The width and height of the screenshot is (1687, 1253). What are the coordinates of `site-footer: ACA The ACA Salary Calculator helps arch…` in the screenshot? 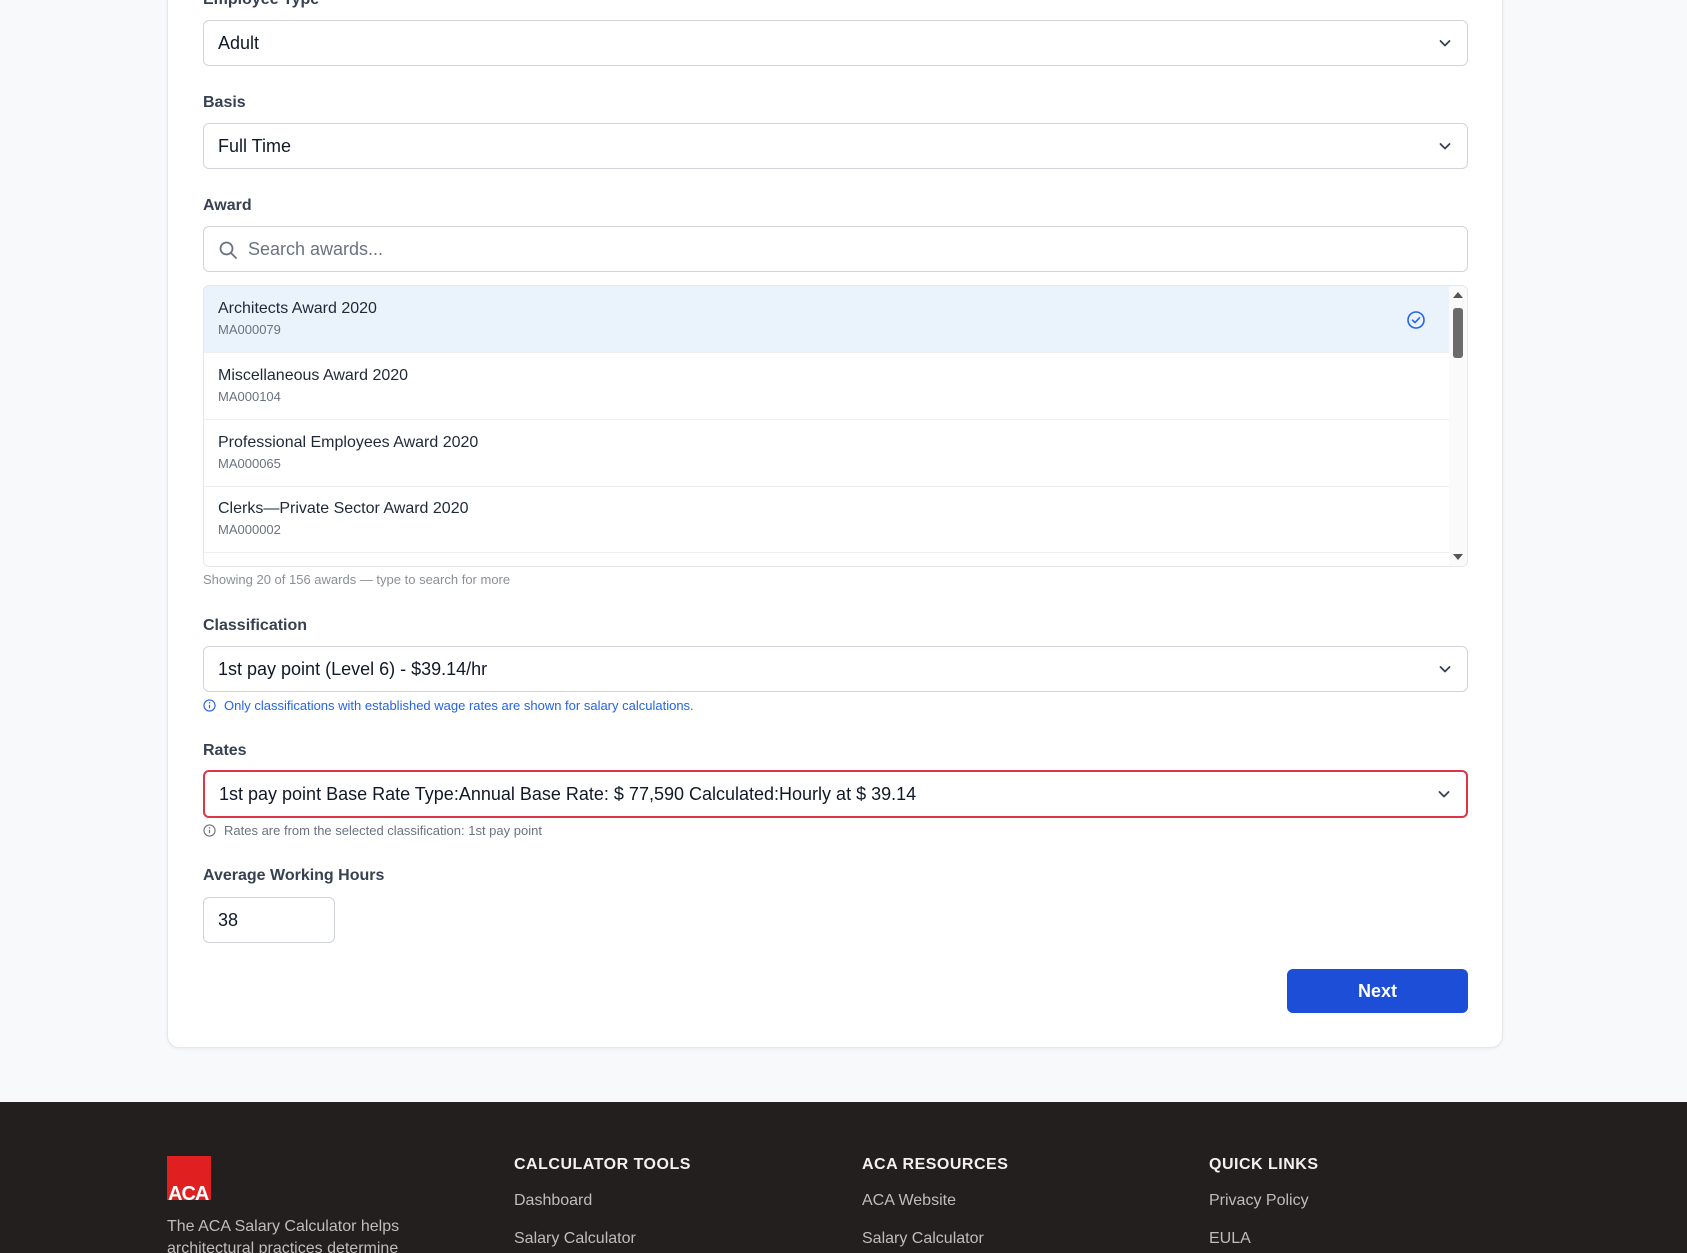 It's located at (843, 1177).